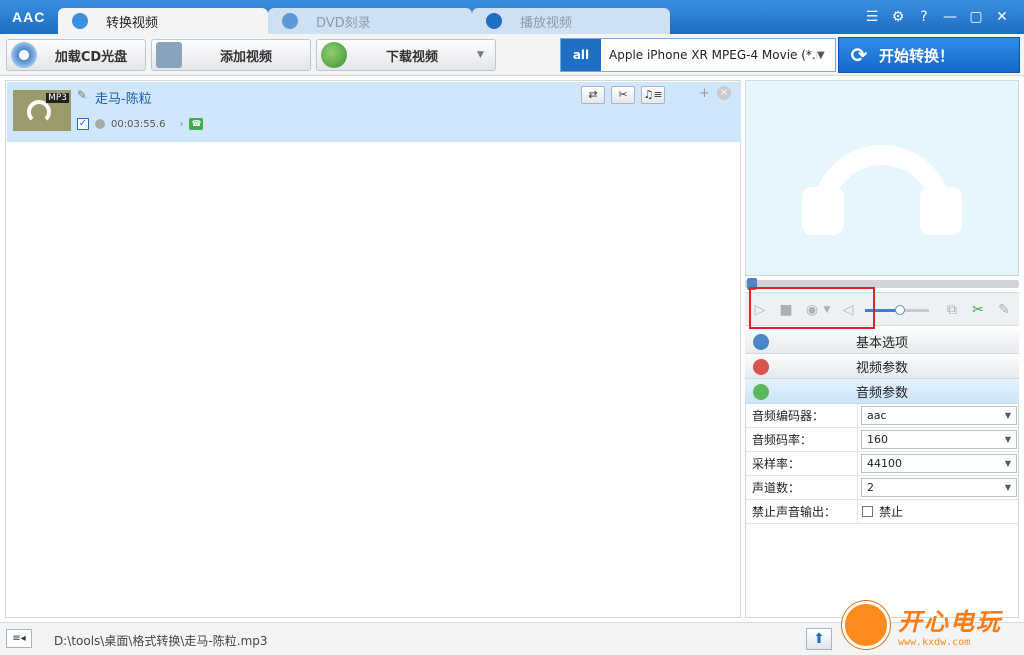 This screenshot has width=1024, height=655. I want to click on list-icon: ☰, so click(872, 17).